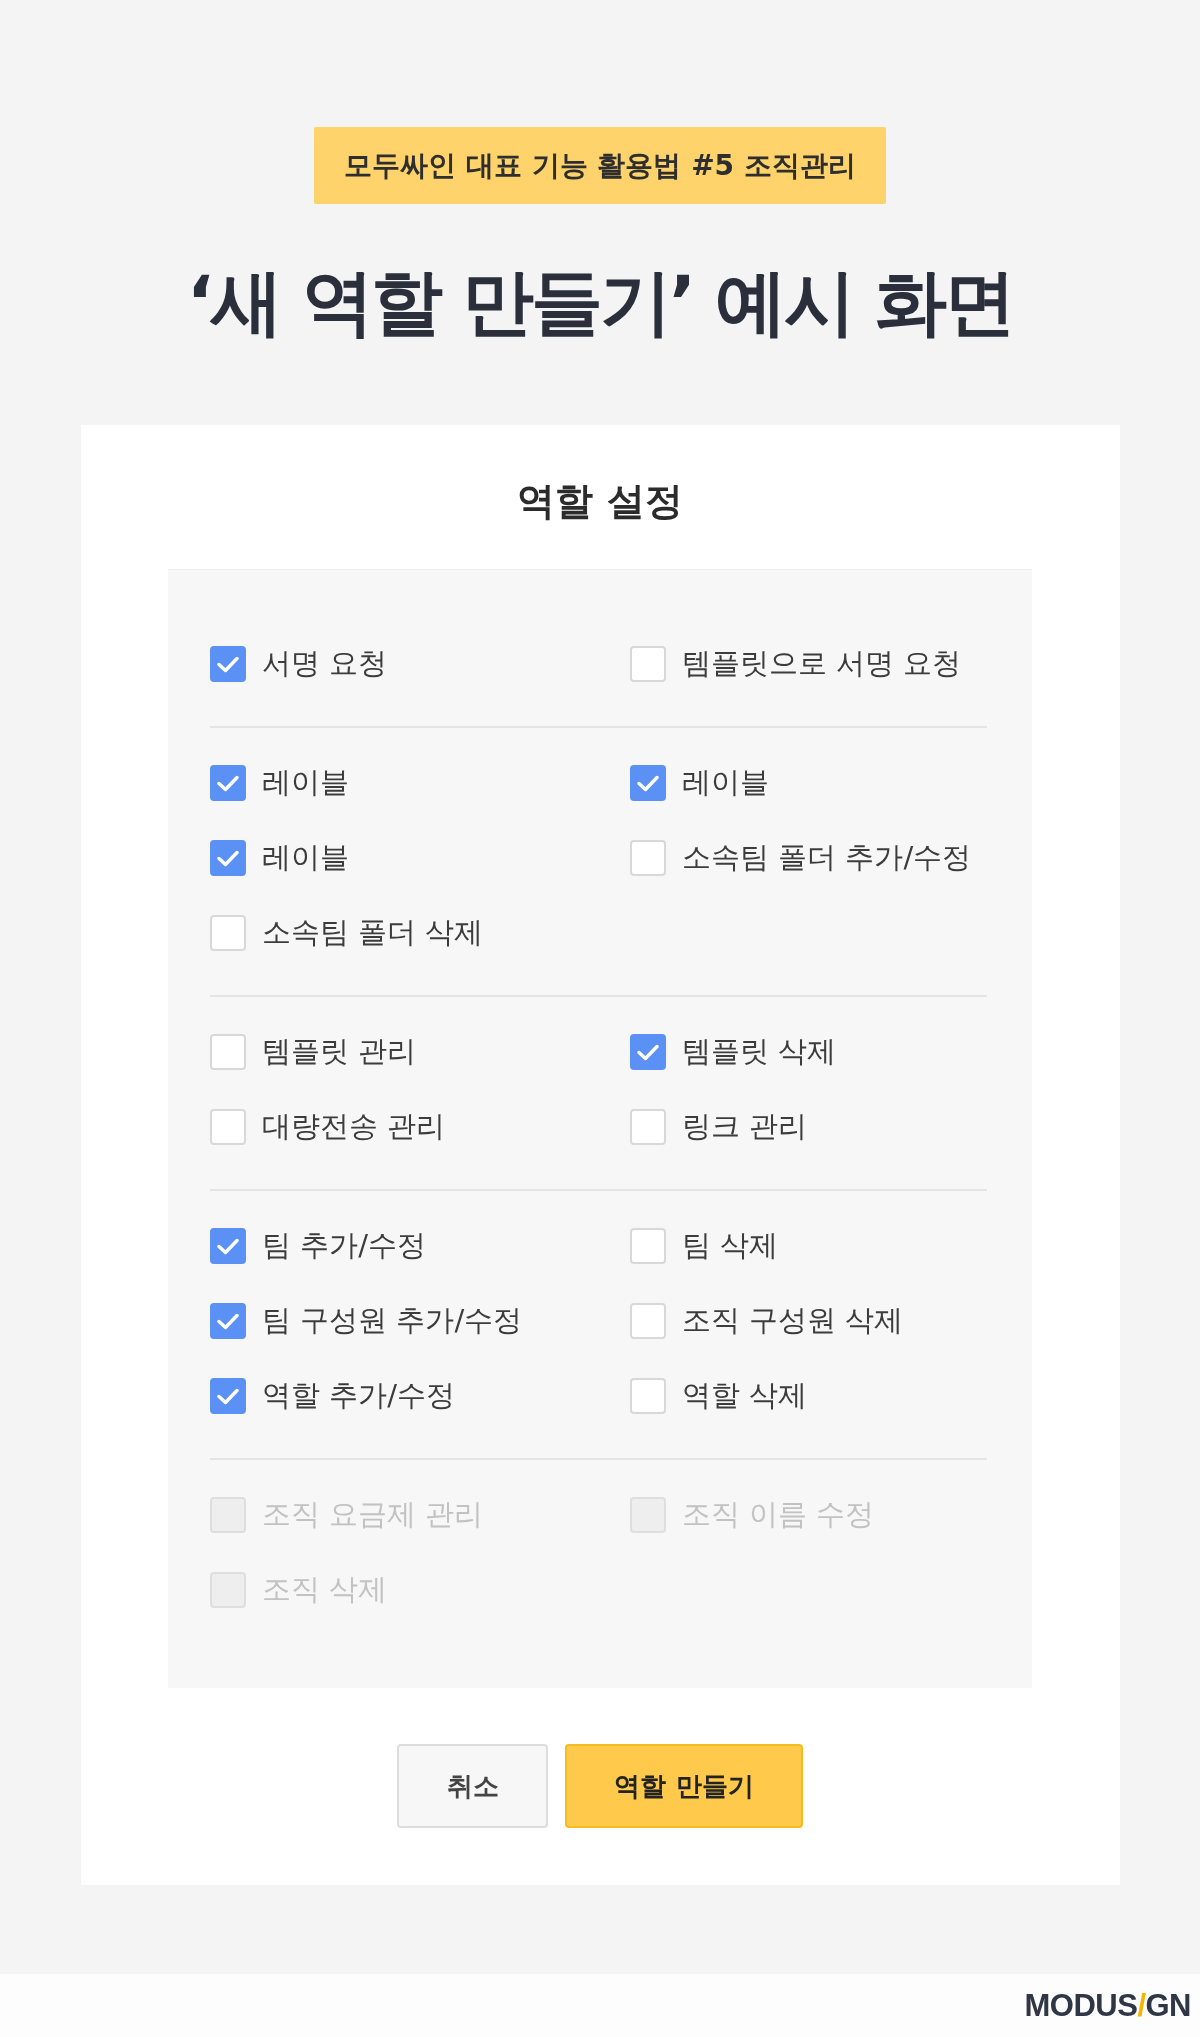  What do you see at coordinates (730, 1245) in the screenshot?
I see `checkbox-label: 팀 삭제` at bounding box center [730, 1245].